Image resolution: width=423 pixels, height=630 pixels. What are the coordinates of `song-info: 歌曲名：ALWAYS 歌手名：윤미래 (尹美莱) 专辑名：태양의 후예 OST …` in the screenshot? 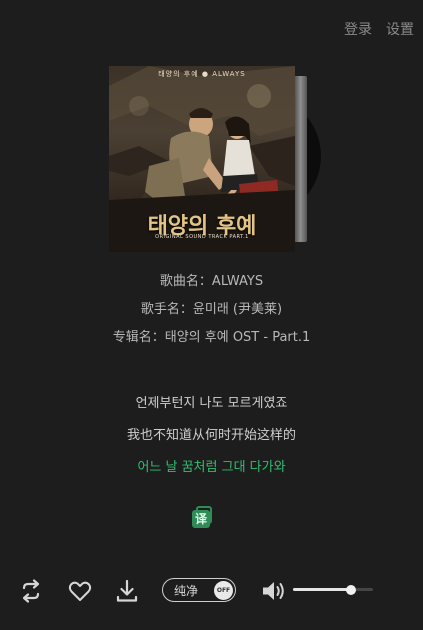 It's located at (211, 310).